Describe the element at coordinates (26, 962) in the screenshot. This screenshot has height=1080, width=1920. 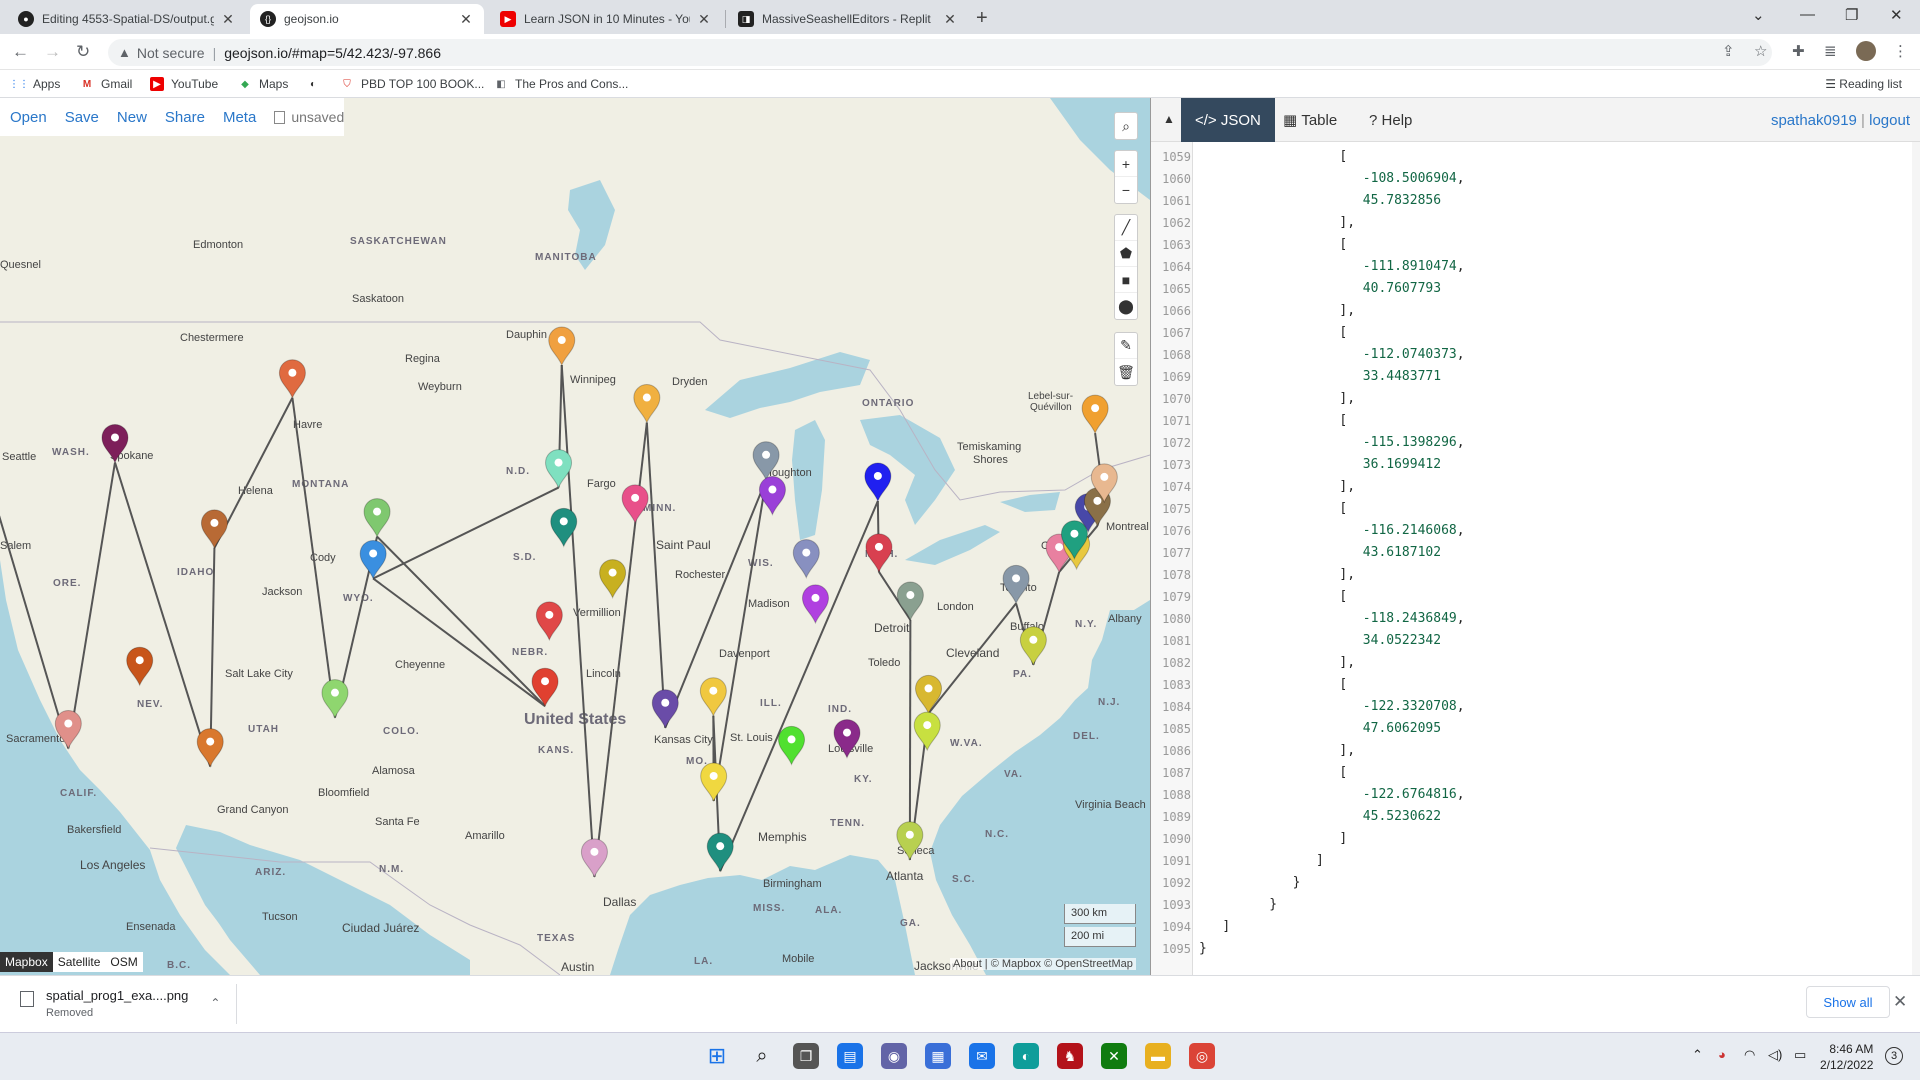
I see `layer-mapbox: Mapbox` at that location.